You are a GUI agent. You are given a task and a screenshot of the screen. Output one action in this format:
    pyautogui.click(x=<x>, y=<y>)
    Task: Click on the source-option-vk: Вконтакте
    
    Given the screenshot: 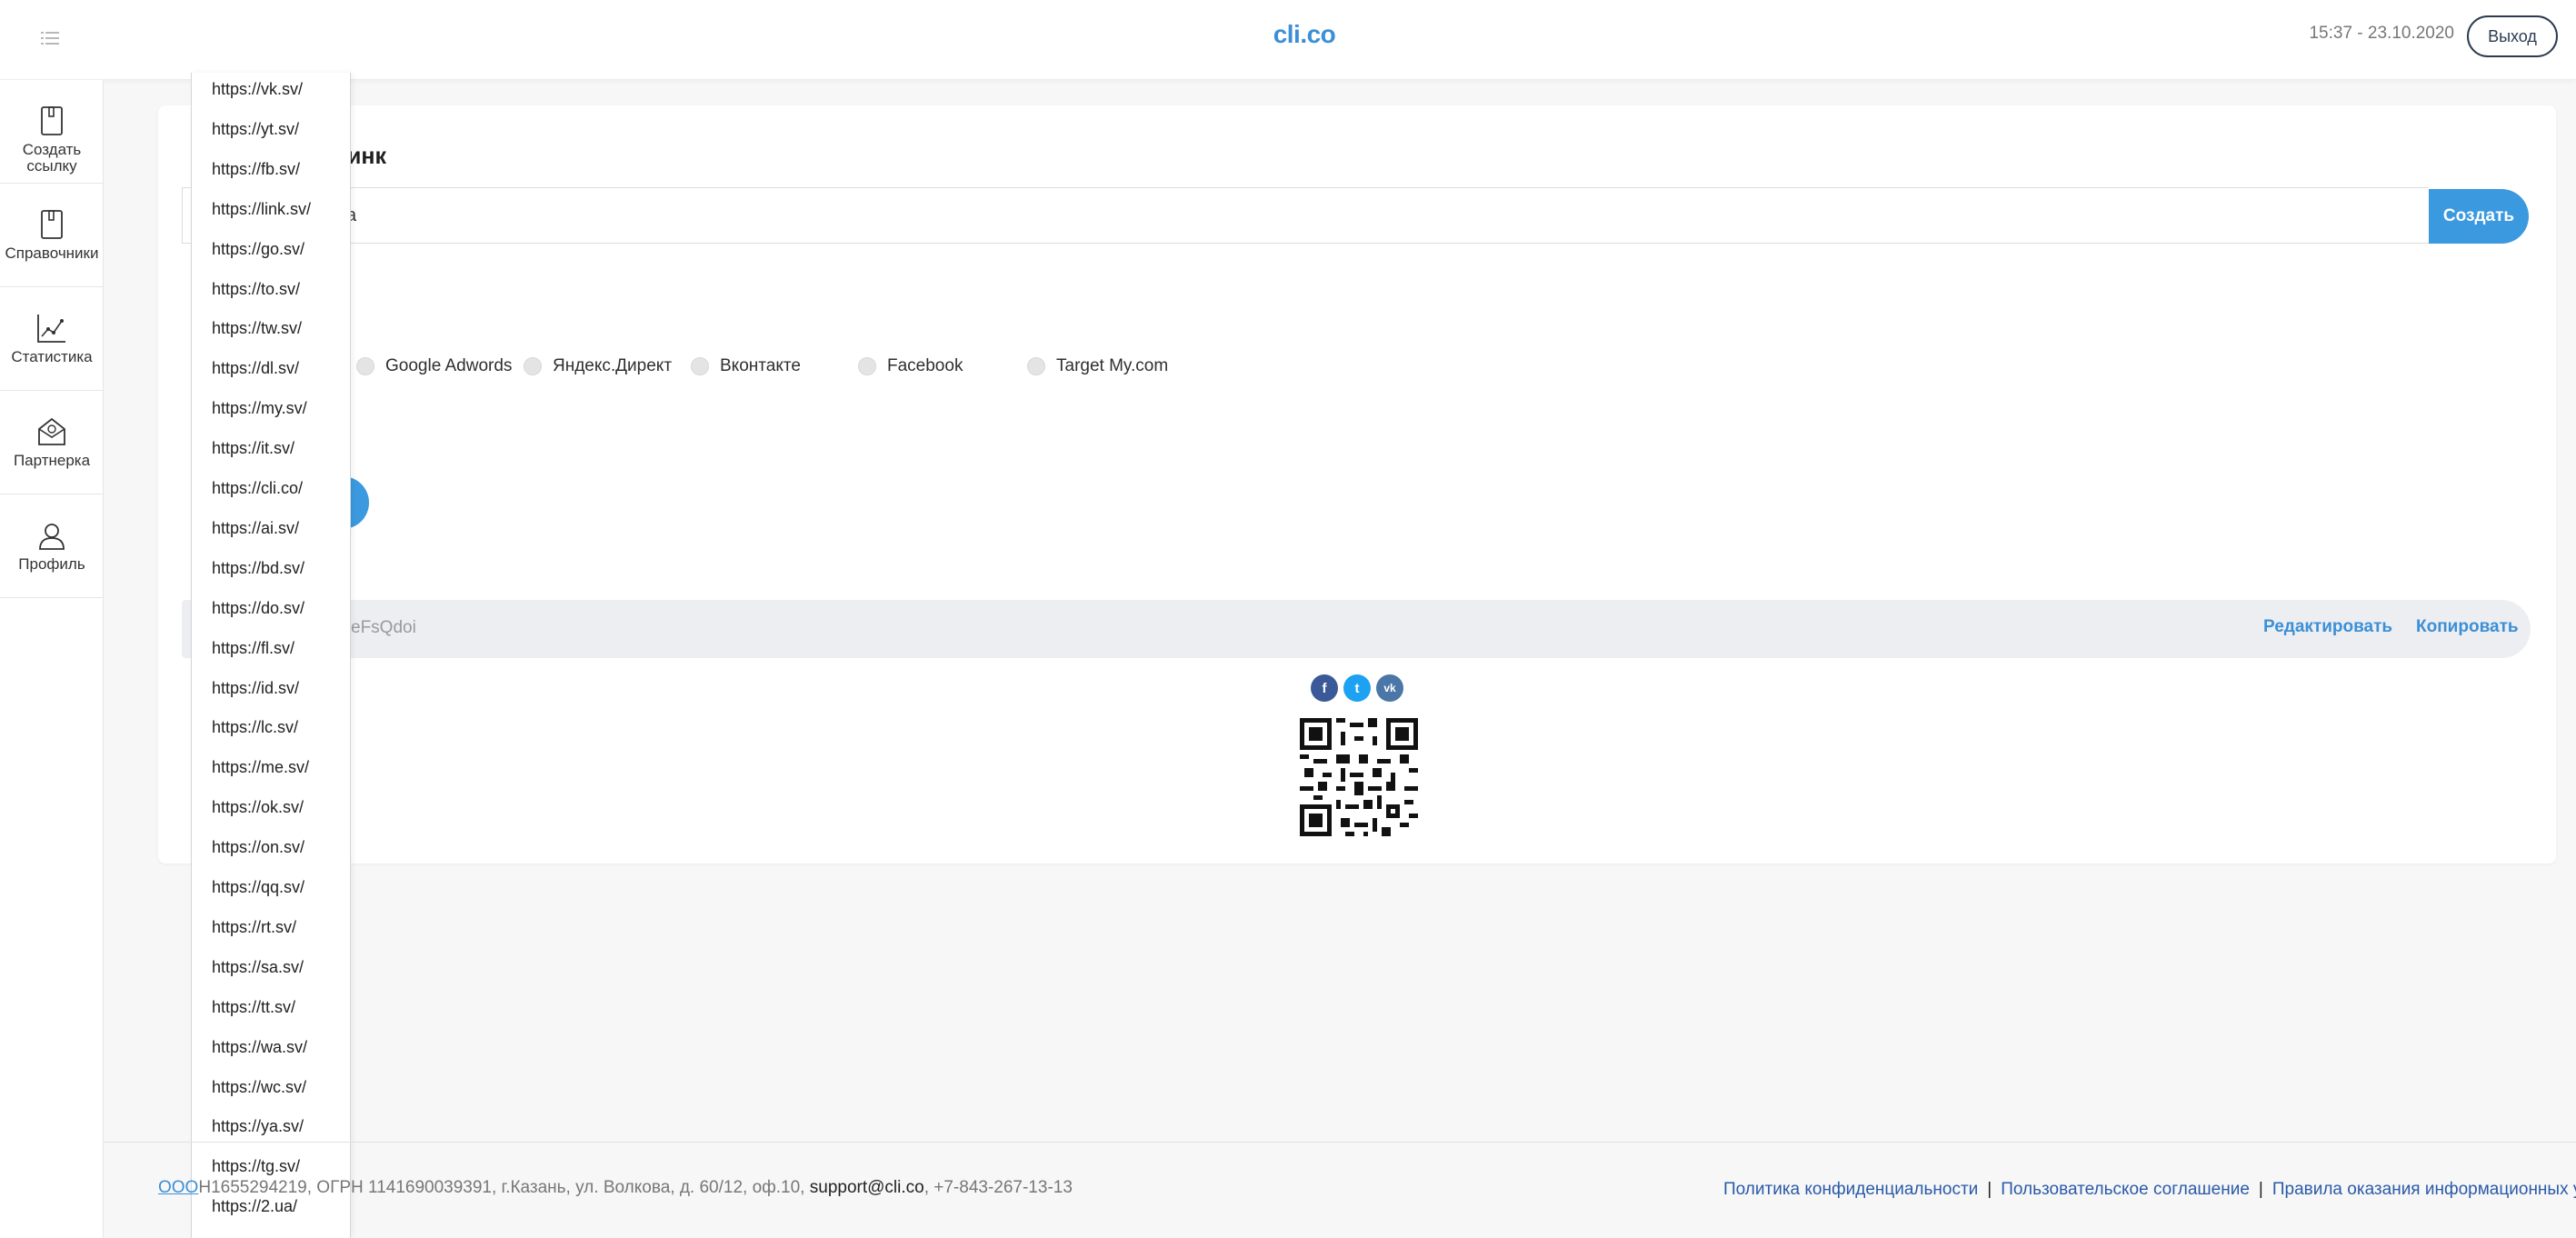 What is the action you would take?
    pyautogui.click(x=746, y=366)
    